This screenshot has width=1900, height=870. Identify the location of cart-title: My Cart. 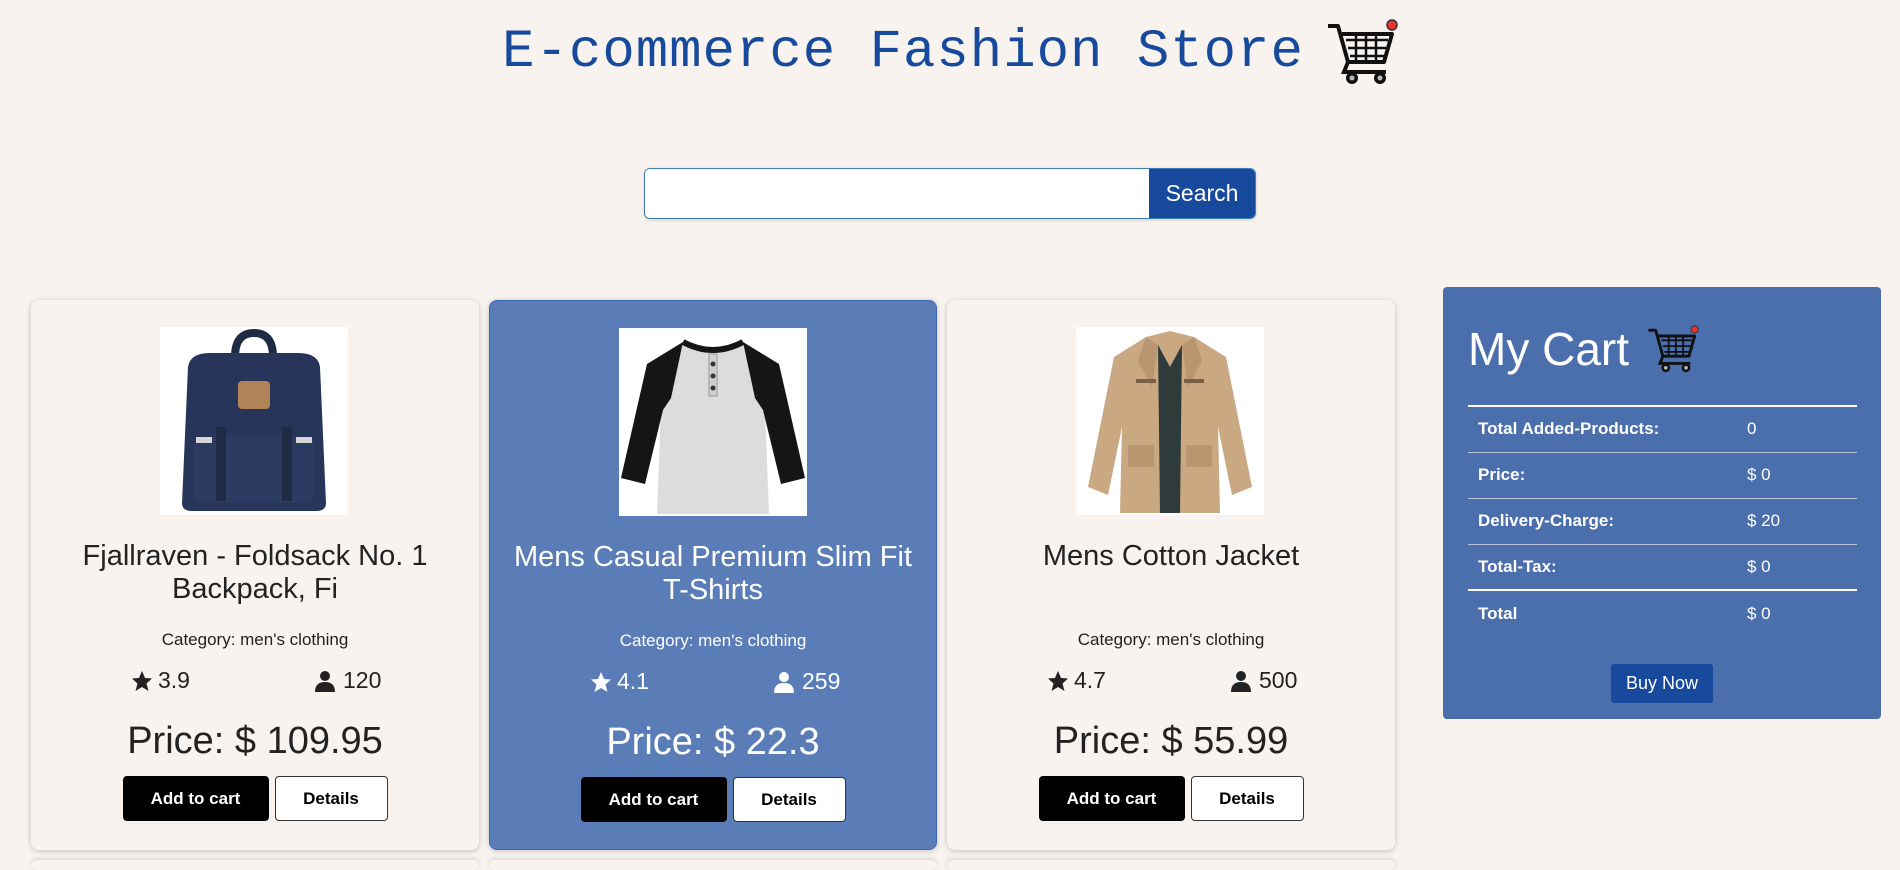
(1548, 349).